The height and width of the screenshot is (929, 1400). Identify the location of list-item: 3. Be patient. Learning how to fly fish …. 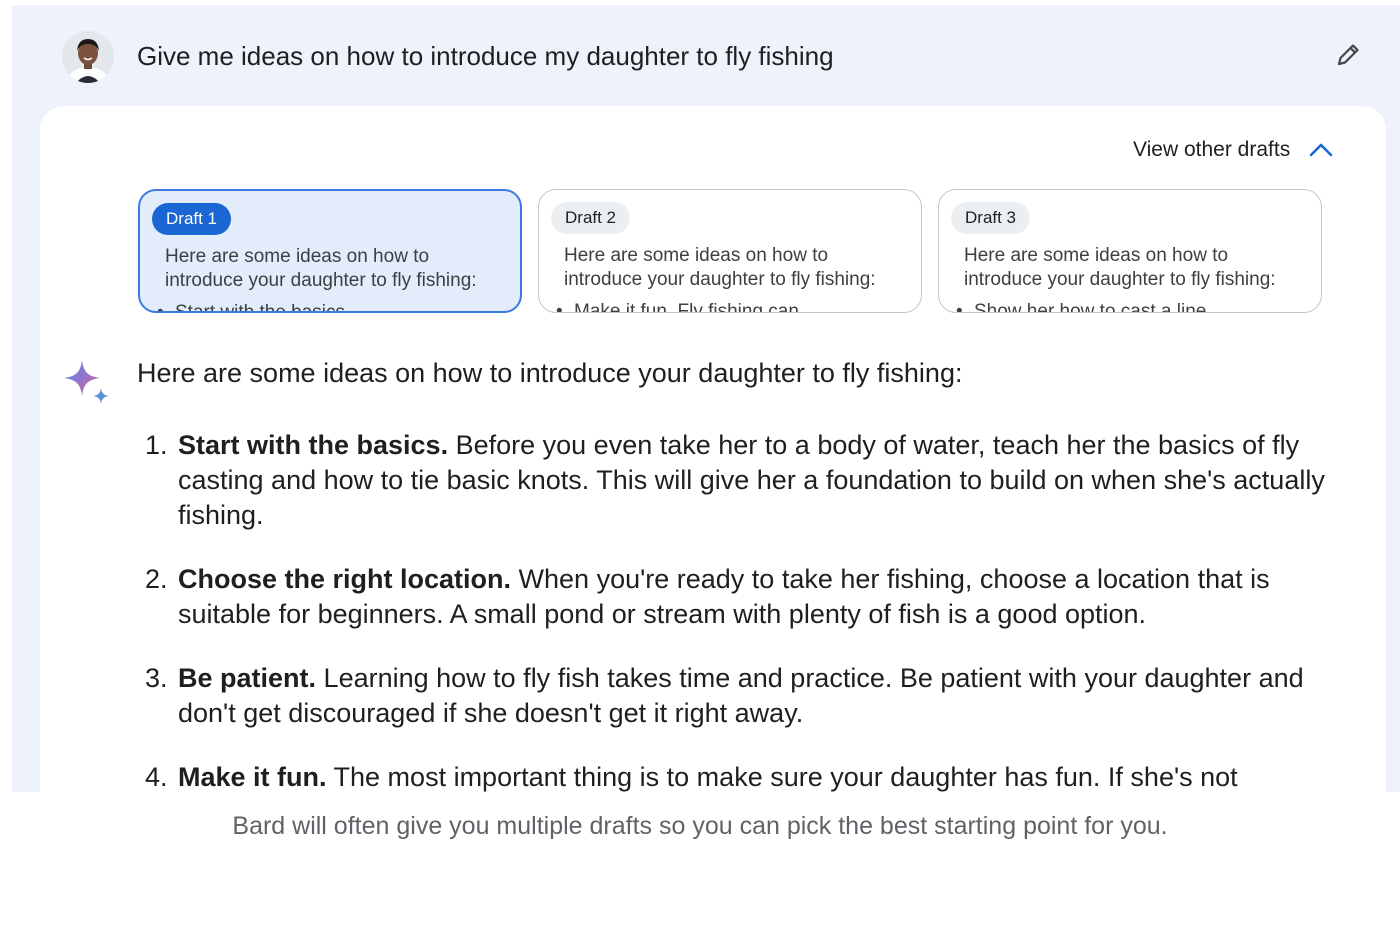
(732, 696).